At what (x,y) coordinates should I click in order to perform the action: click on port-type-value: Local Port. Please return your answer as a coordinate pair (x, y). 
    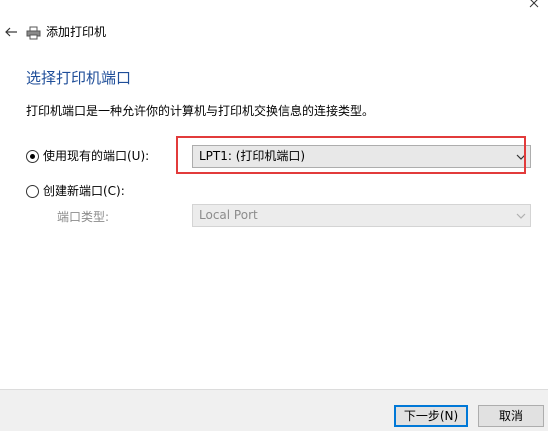
    Looking at the image, I should click on (228, 215).